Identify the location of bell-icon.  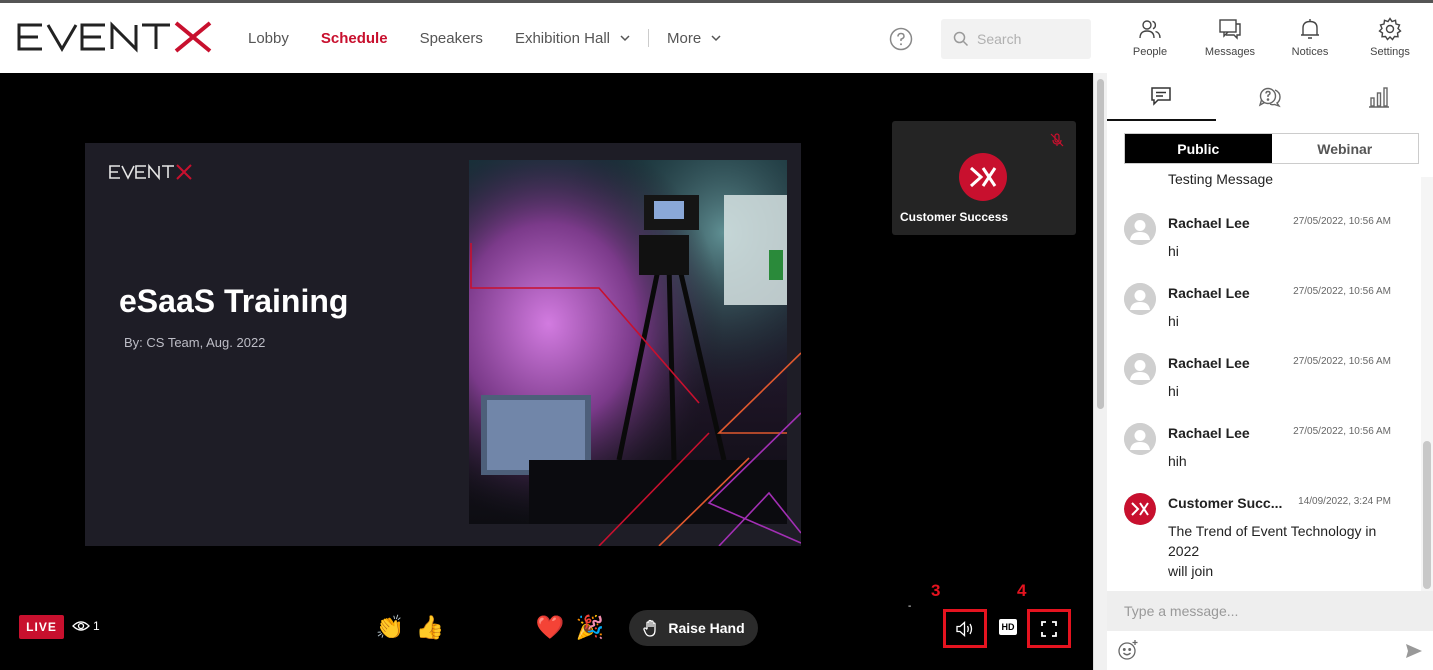
(1310, 29).